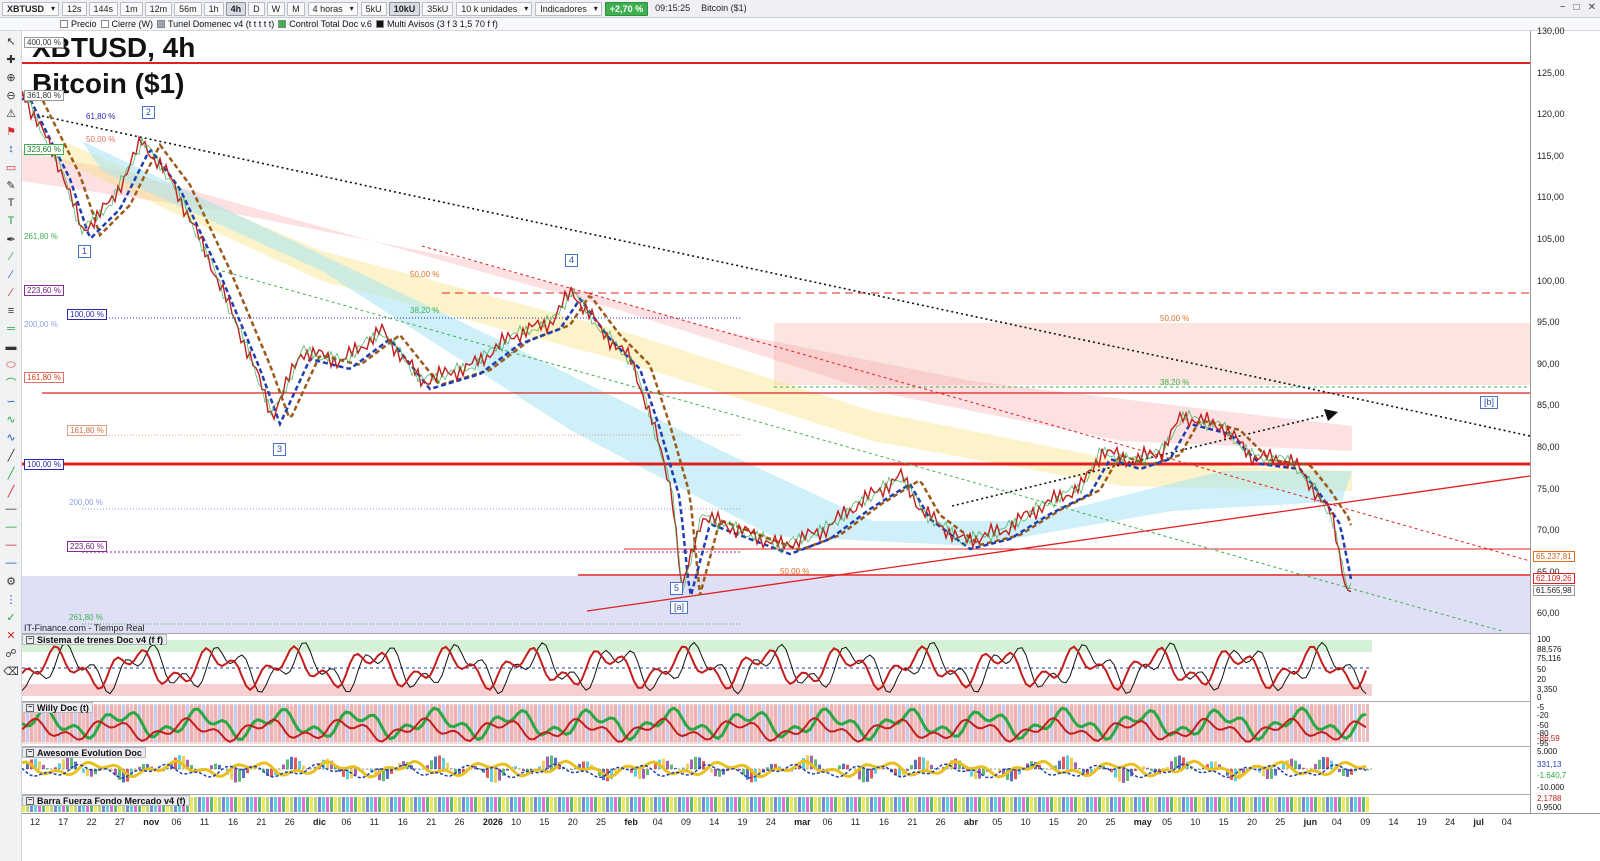 The width and height of the screenshot is (1600, 861). I want to click on crosshair-icon: ✚, so click(11, 59).